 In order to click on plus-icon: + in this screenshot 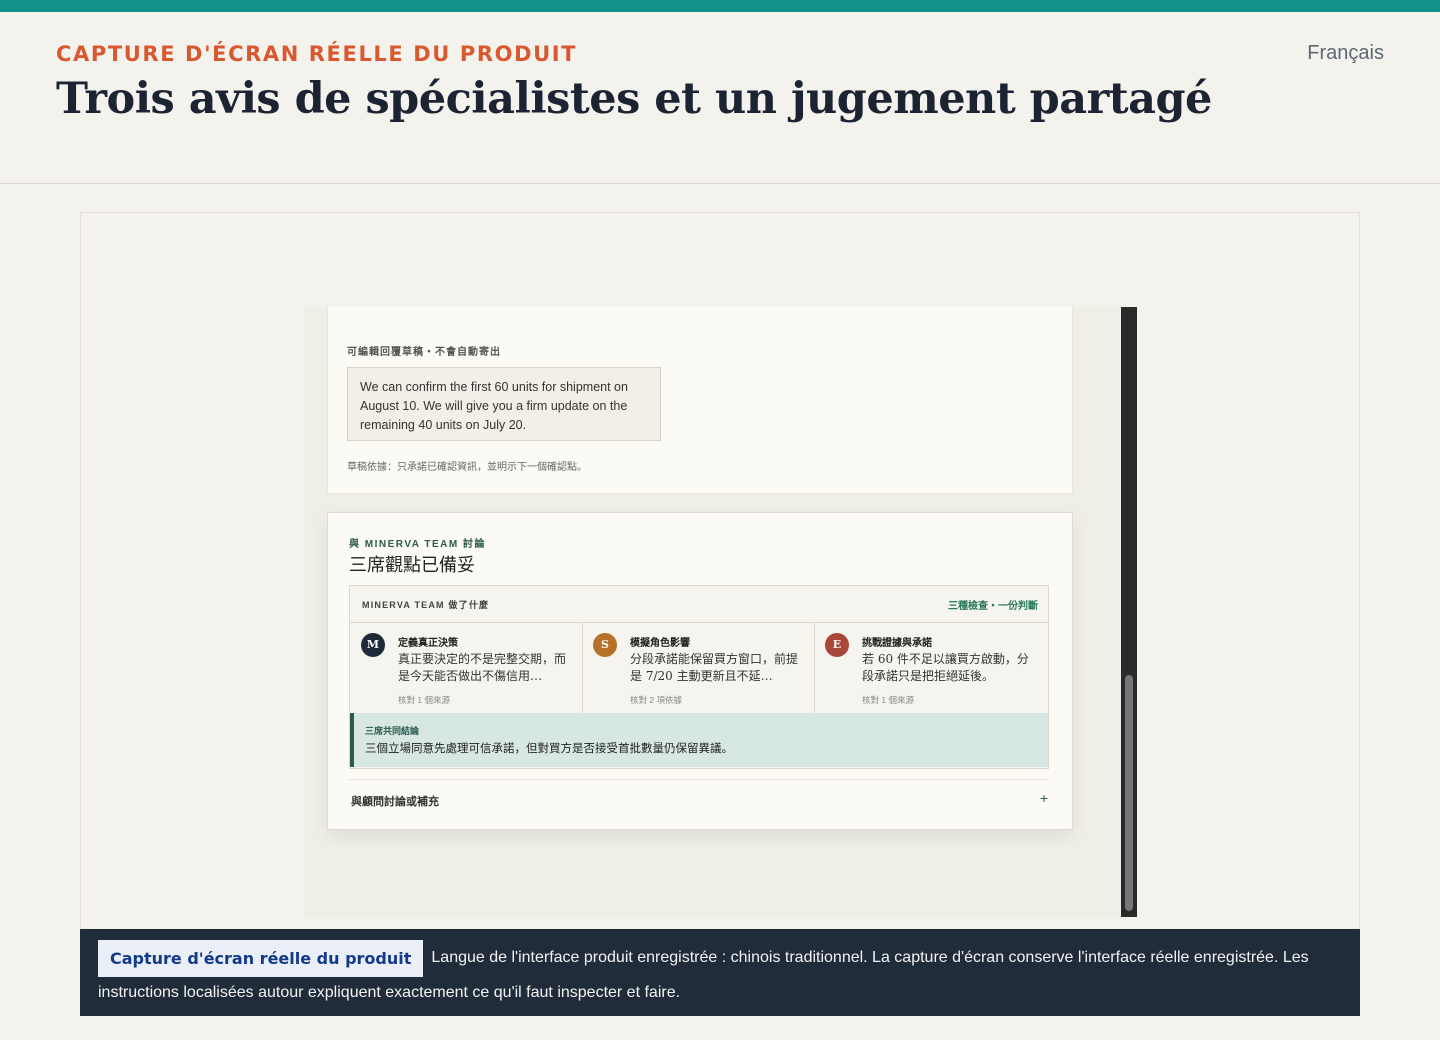, I will do `click(1044, 798)`.